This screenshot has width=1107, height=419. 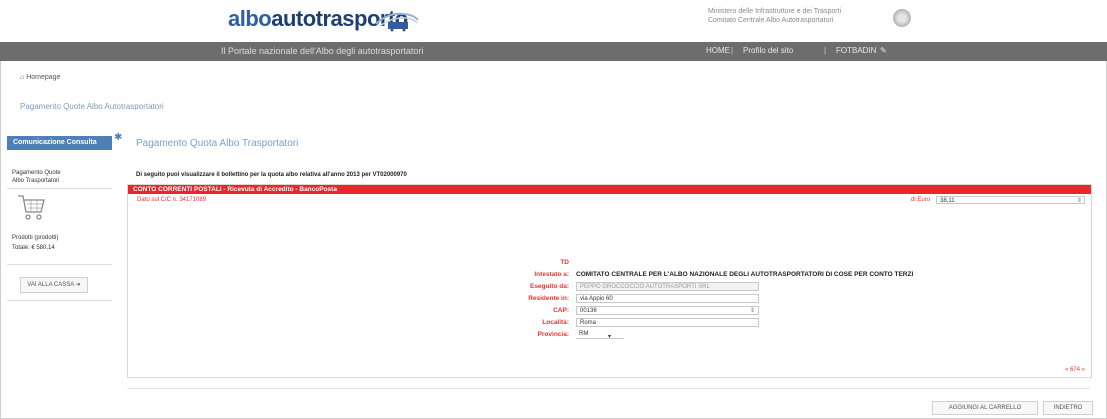 I want to click on residente-field: via Appio 60, so click(x=667, y=298).